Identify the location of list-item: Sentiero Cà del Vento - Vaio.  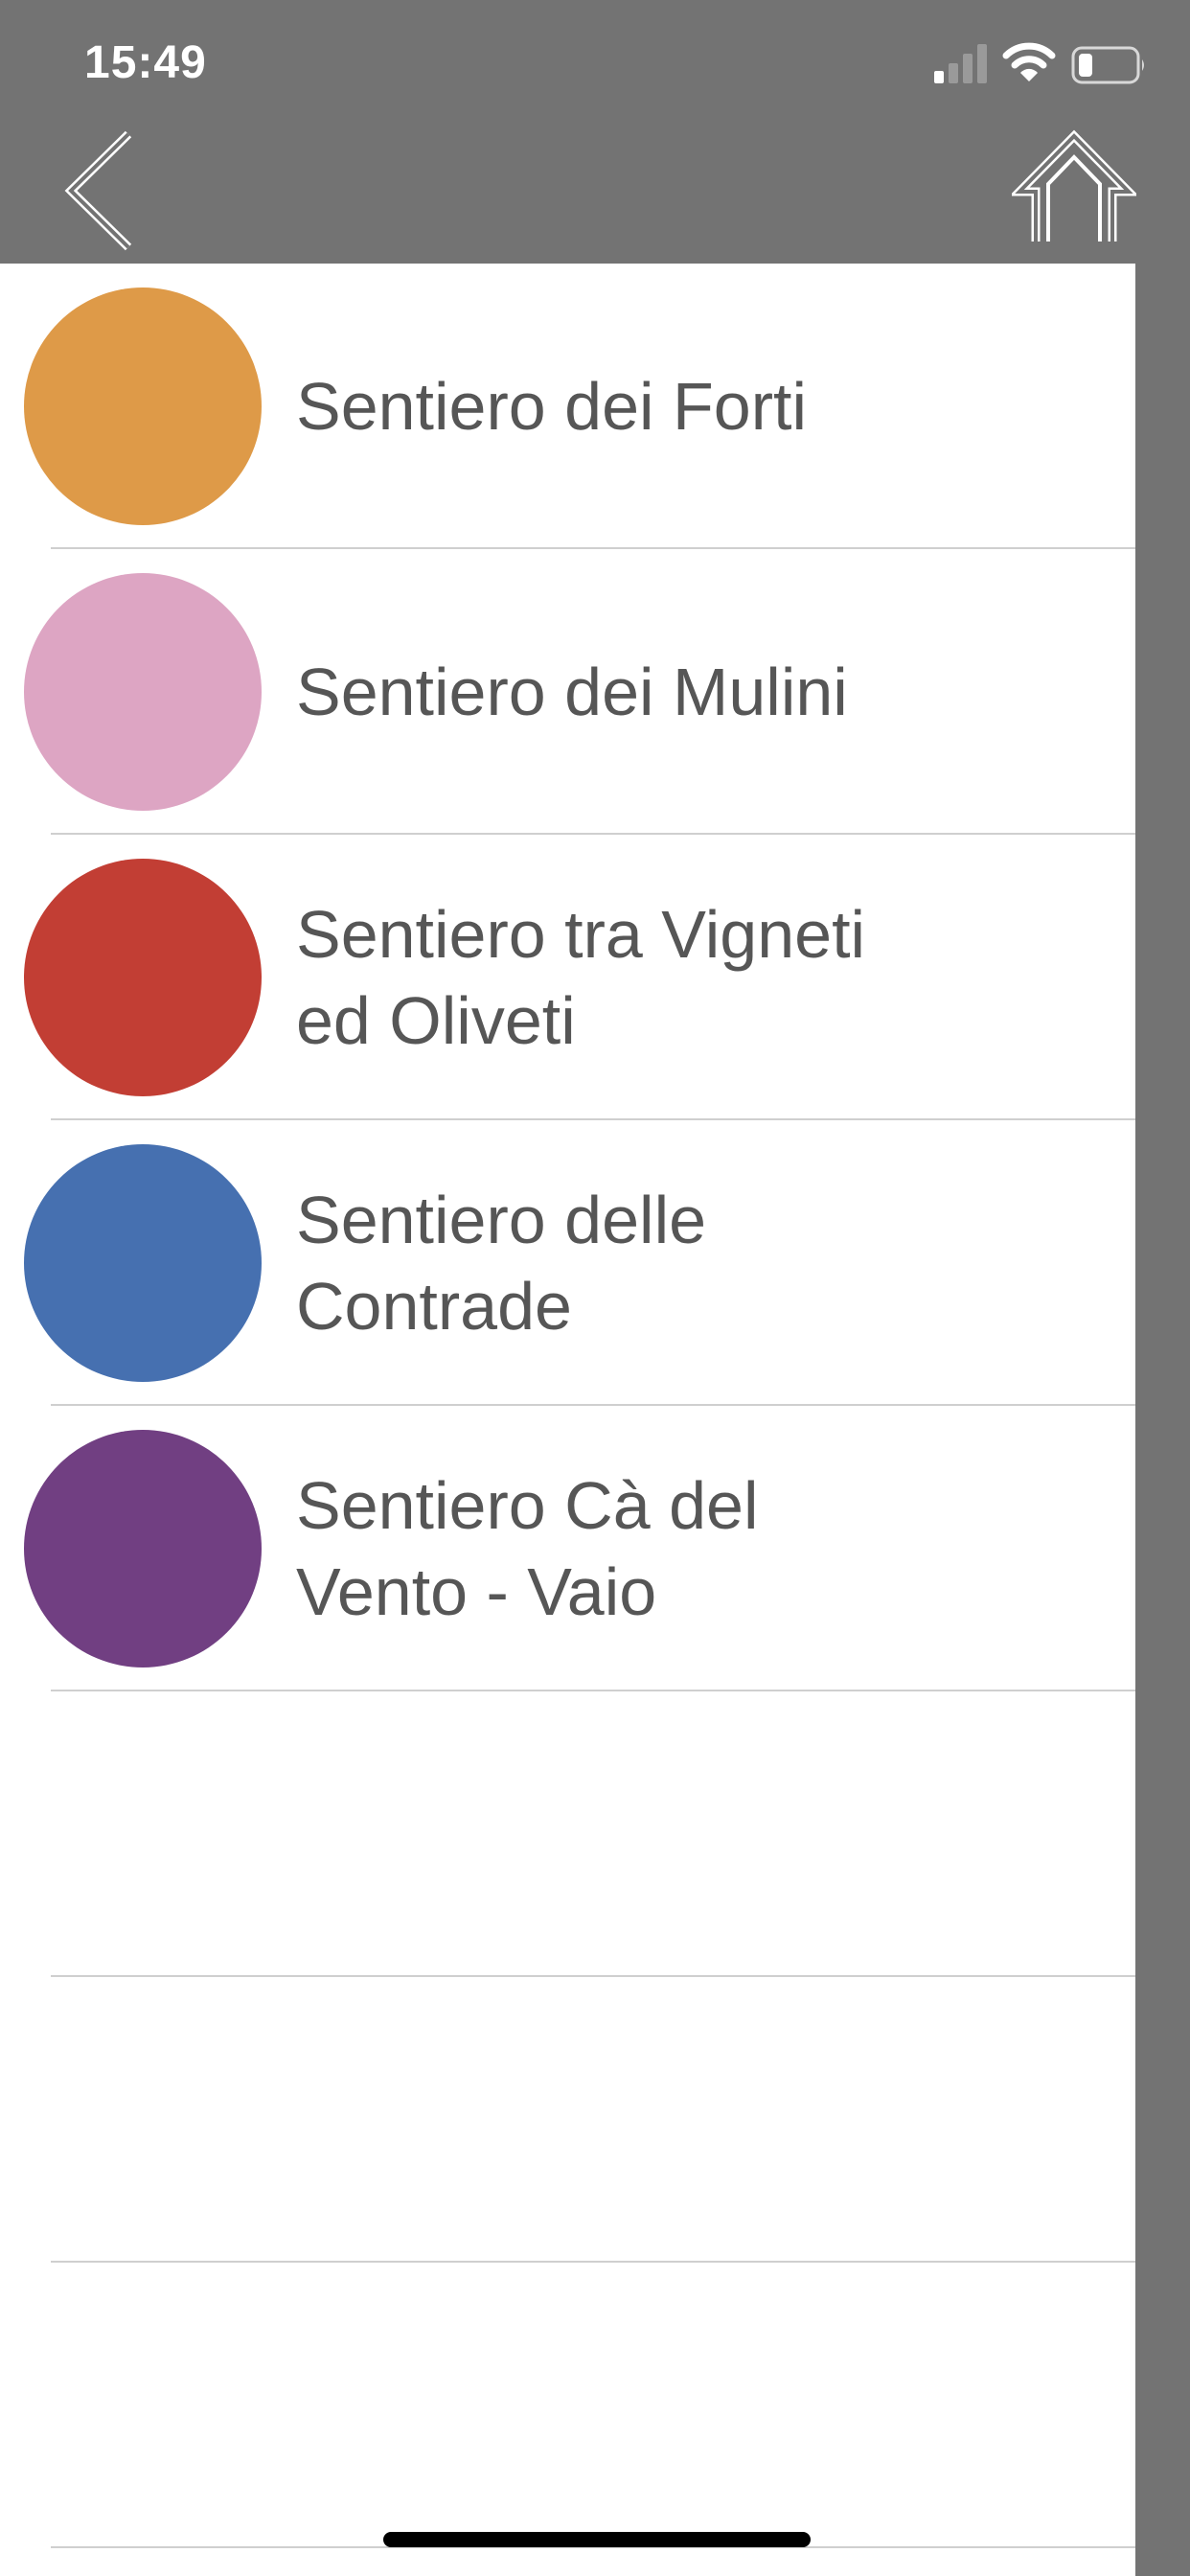
(568, 1548).